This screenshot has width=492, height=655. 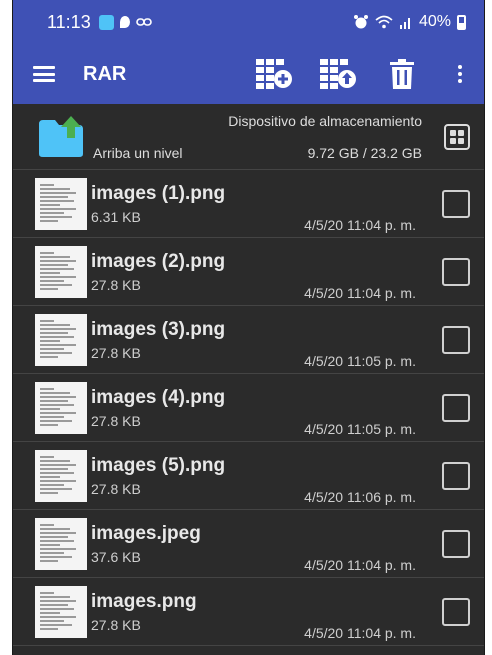 I want to click on file-row: images (5).png 27.8 KB 4/5/20 11:06 p. m., so click(x=248, y=476).